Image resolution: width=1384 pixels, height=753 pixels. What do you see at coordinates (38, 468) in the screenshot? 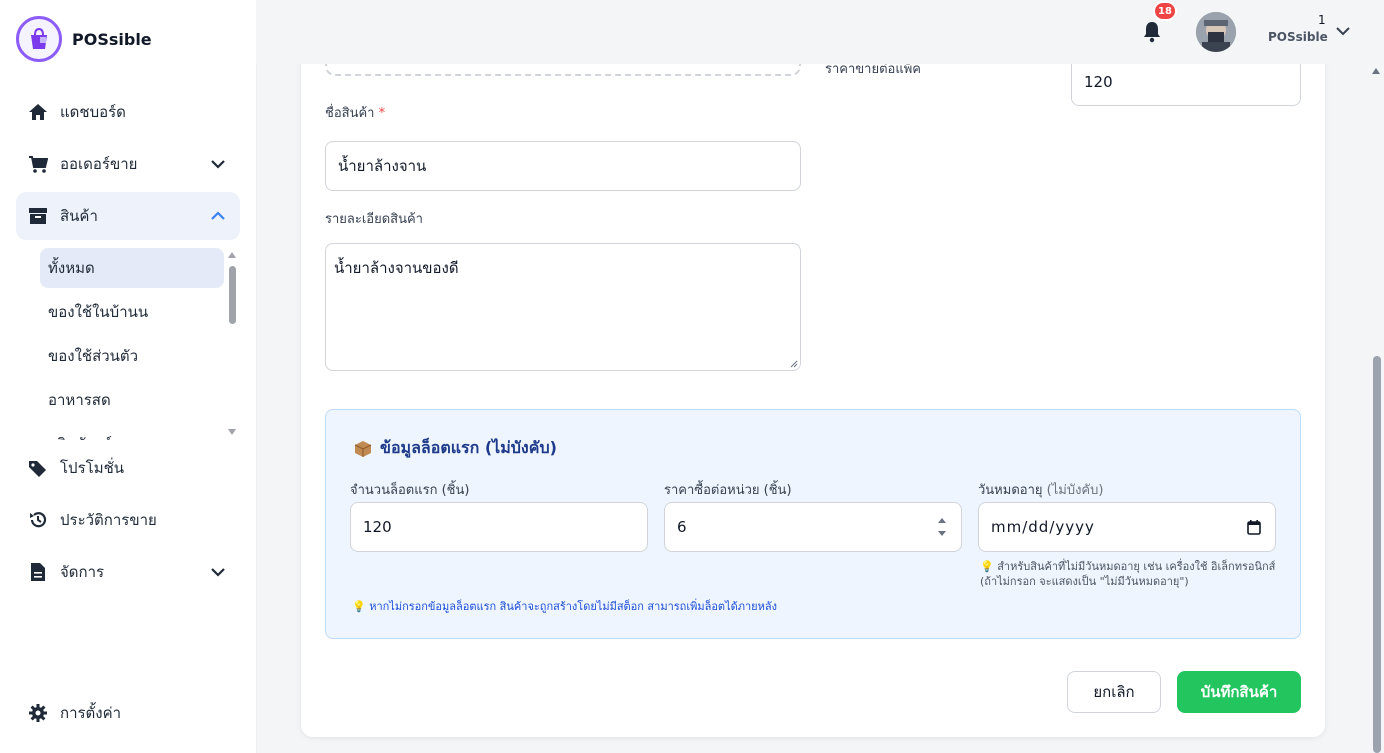
I see `tags-icon` at bounding box center [38, 468].